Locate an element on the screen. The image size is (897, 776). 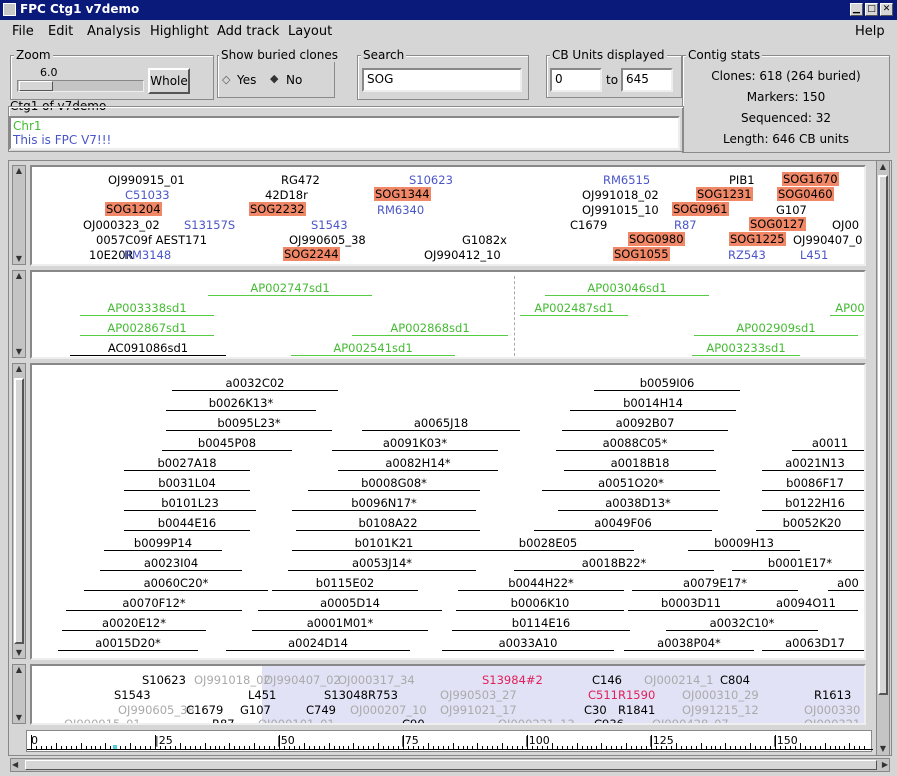
minimize-button: ▁ is located at coordinates (856, 9).